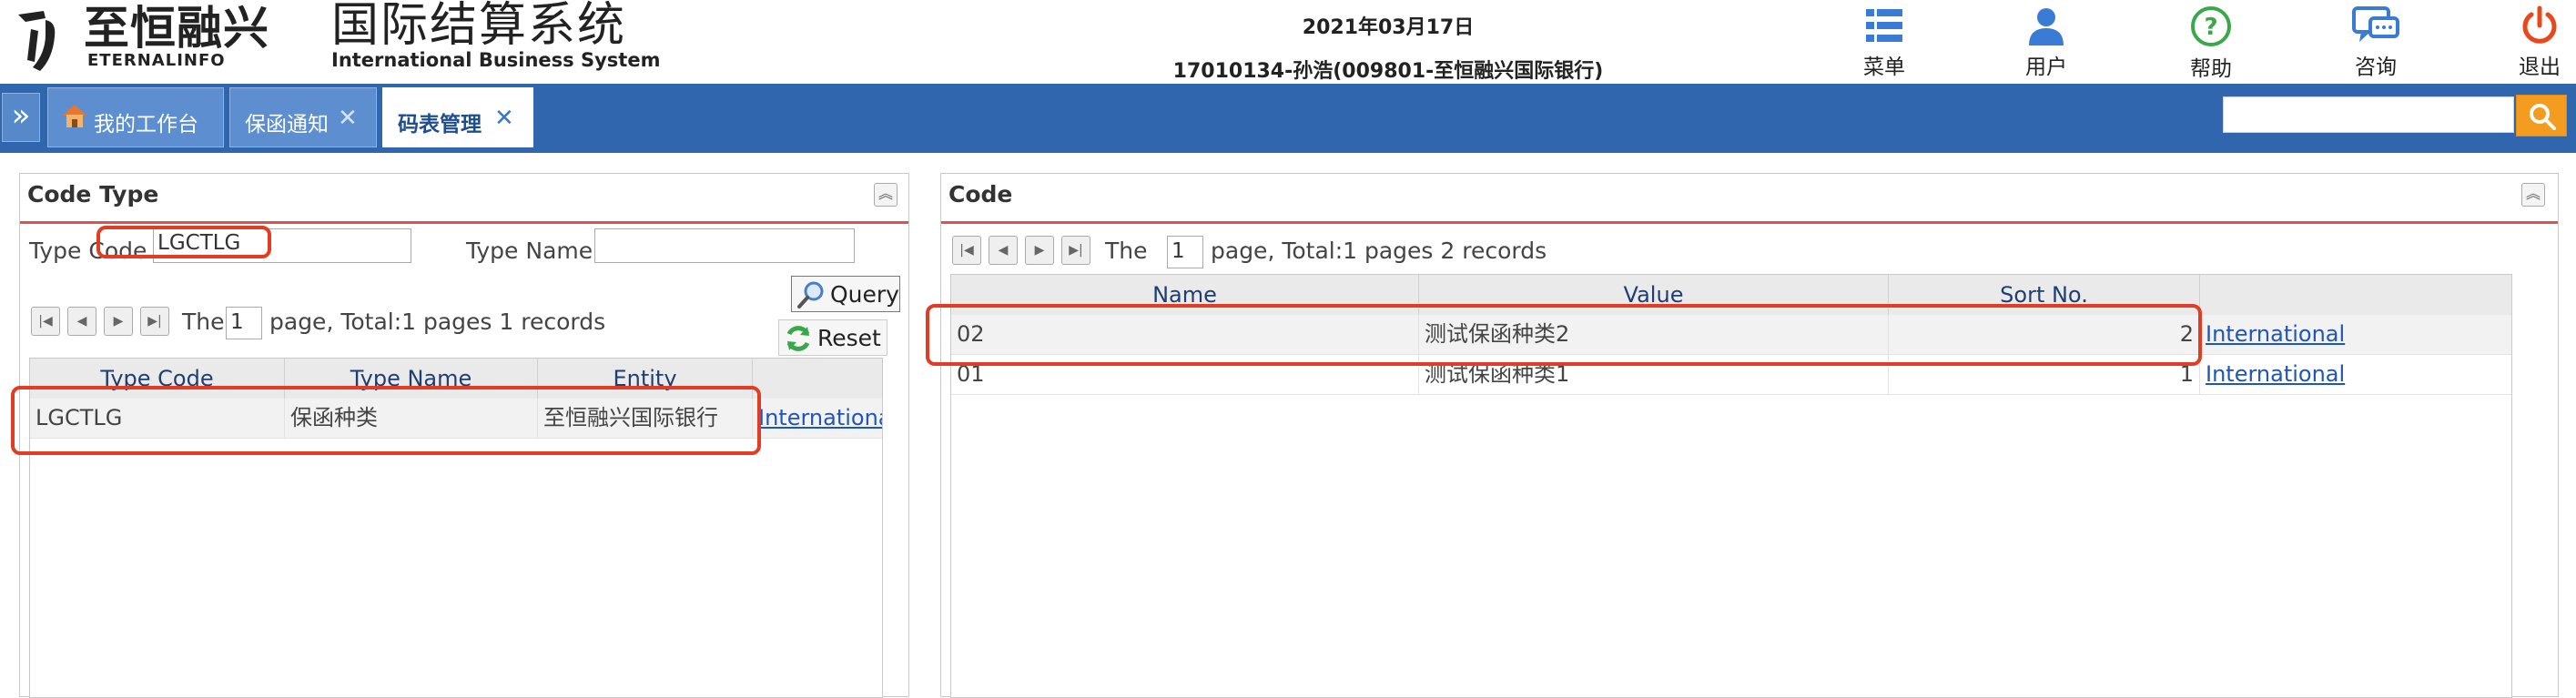  I want to click on global-search-button, so click(2541, 116).